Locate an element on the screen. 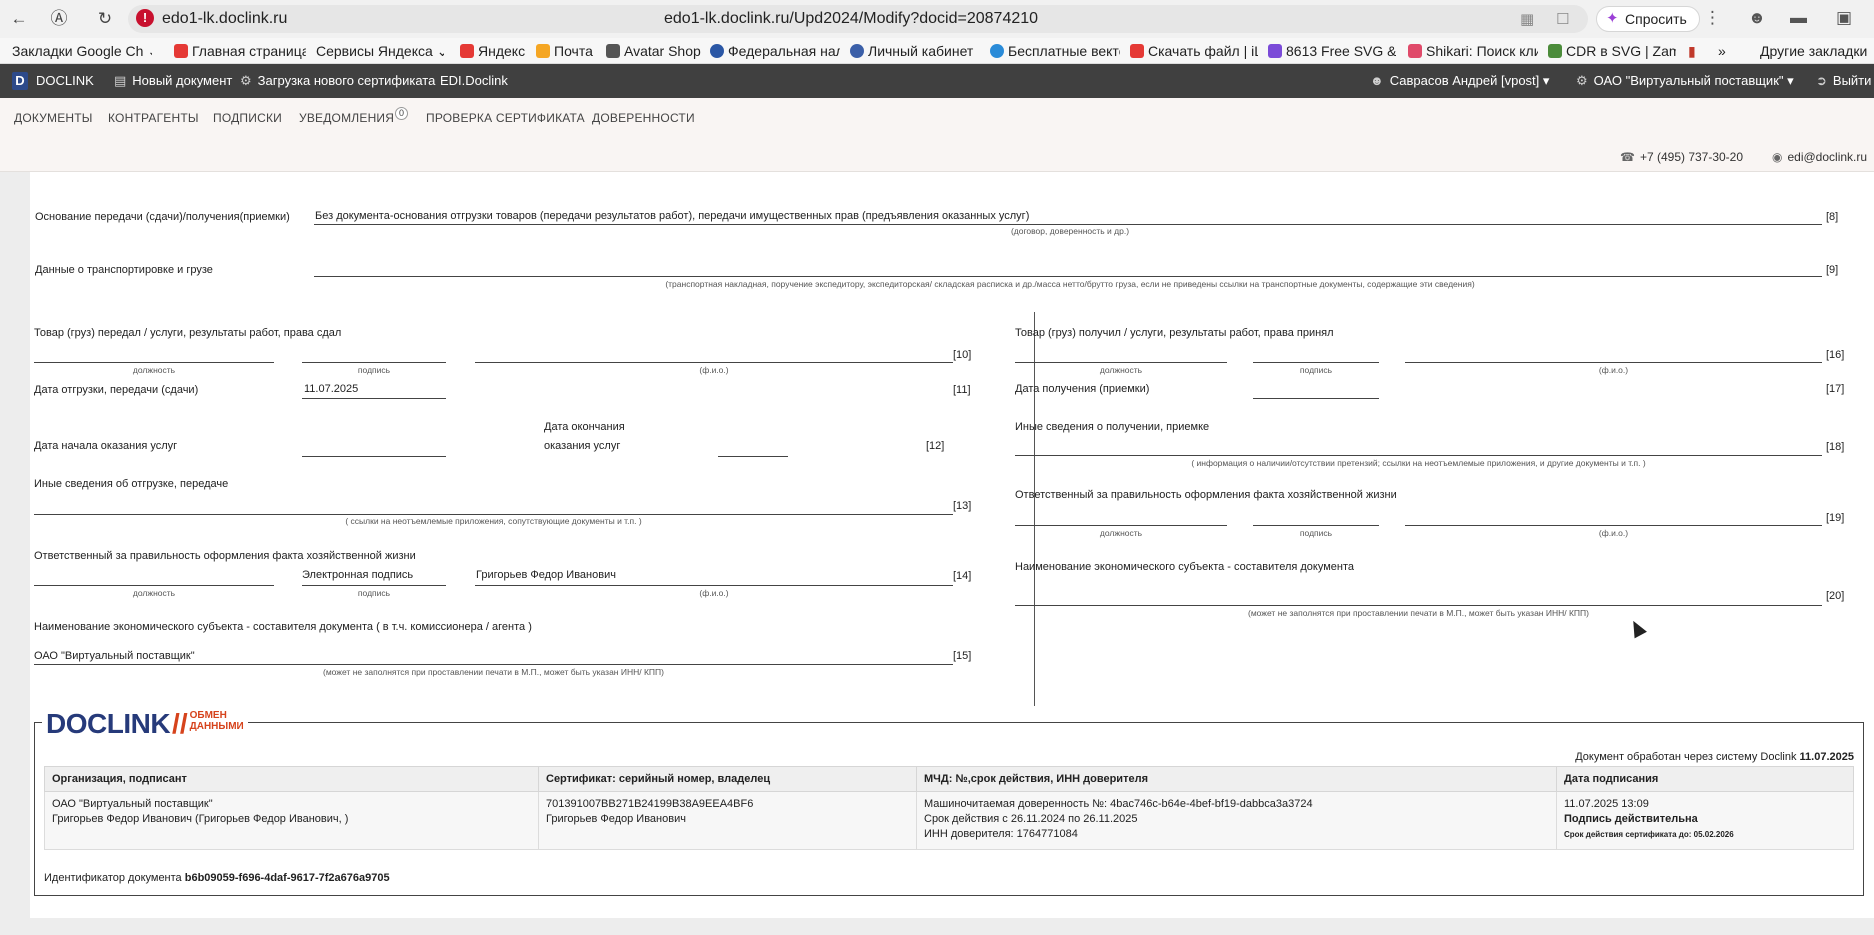 The image size is (1874, 935). handed-signature-field is located at coordinates (374, 362).